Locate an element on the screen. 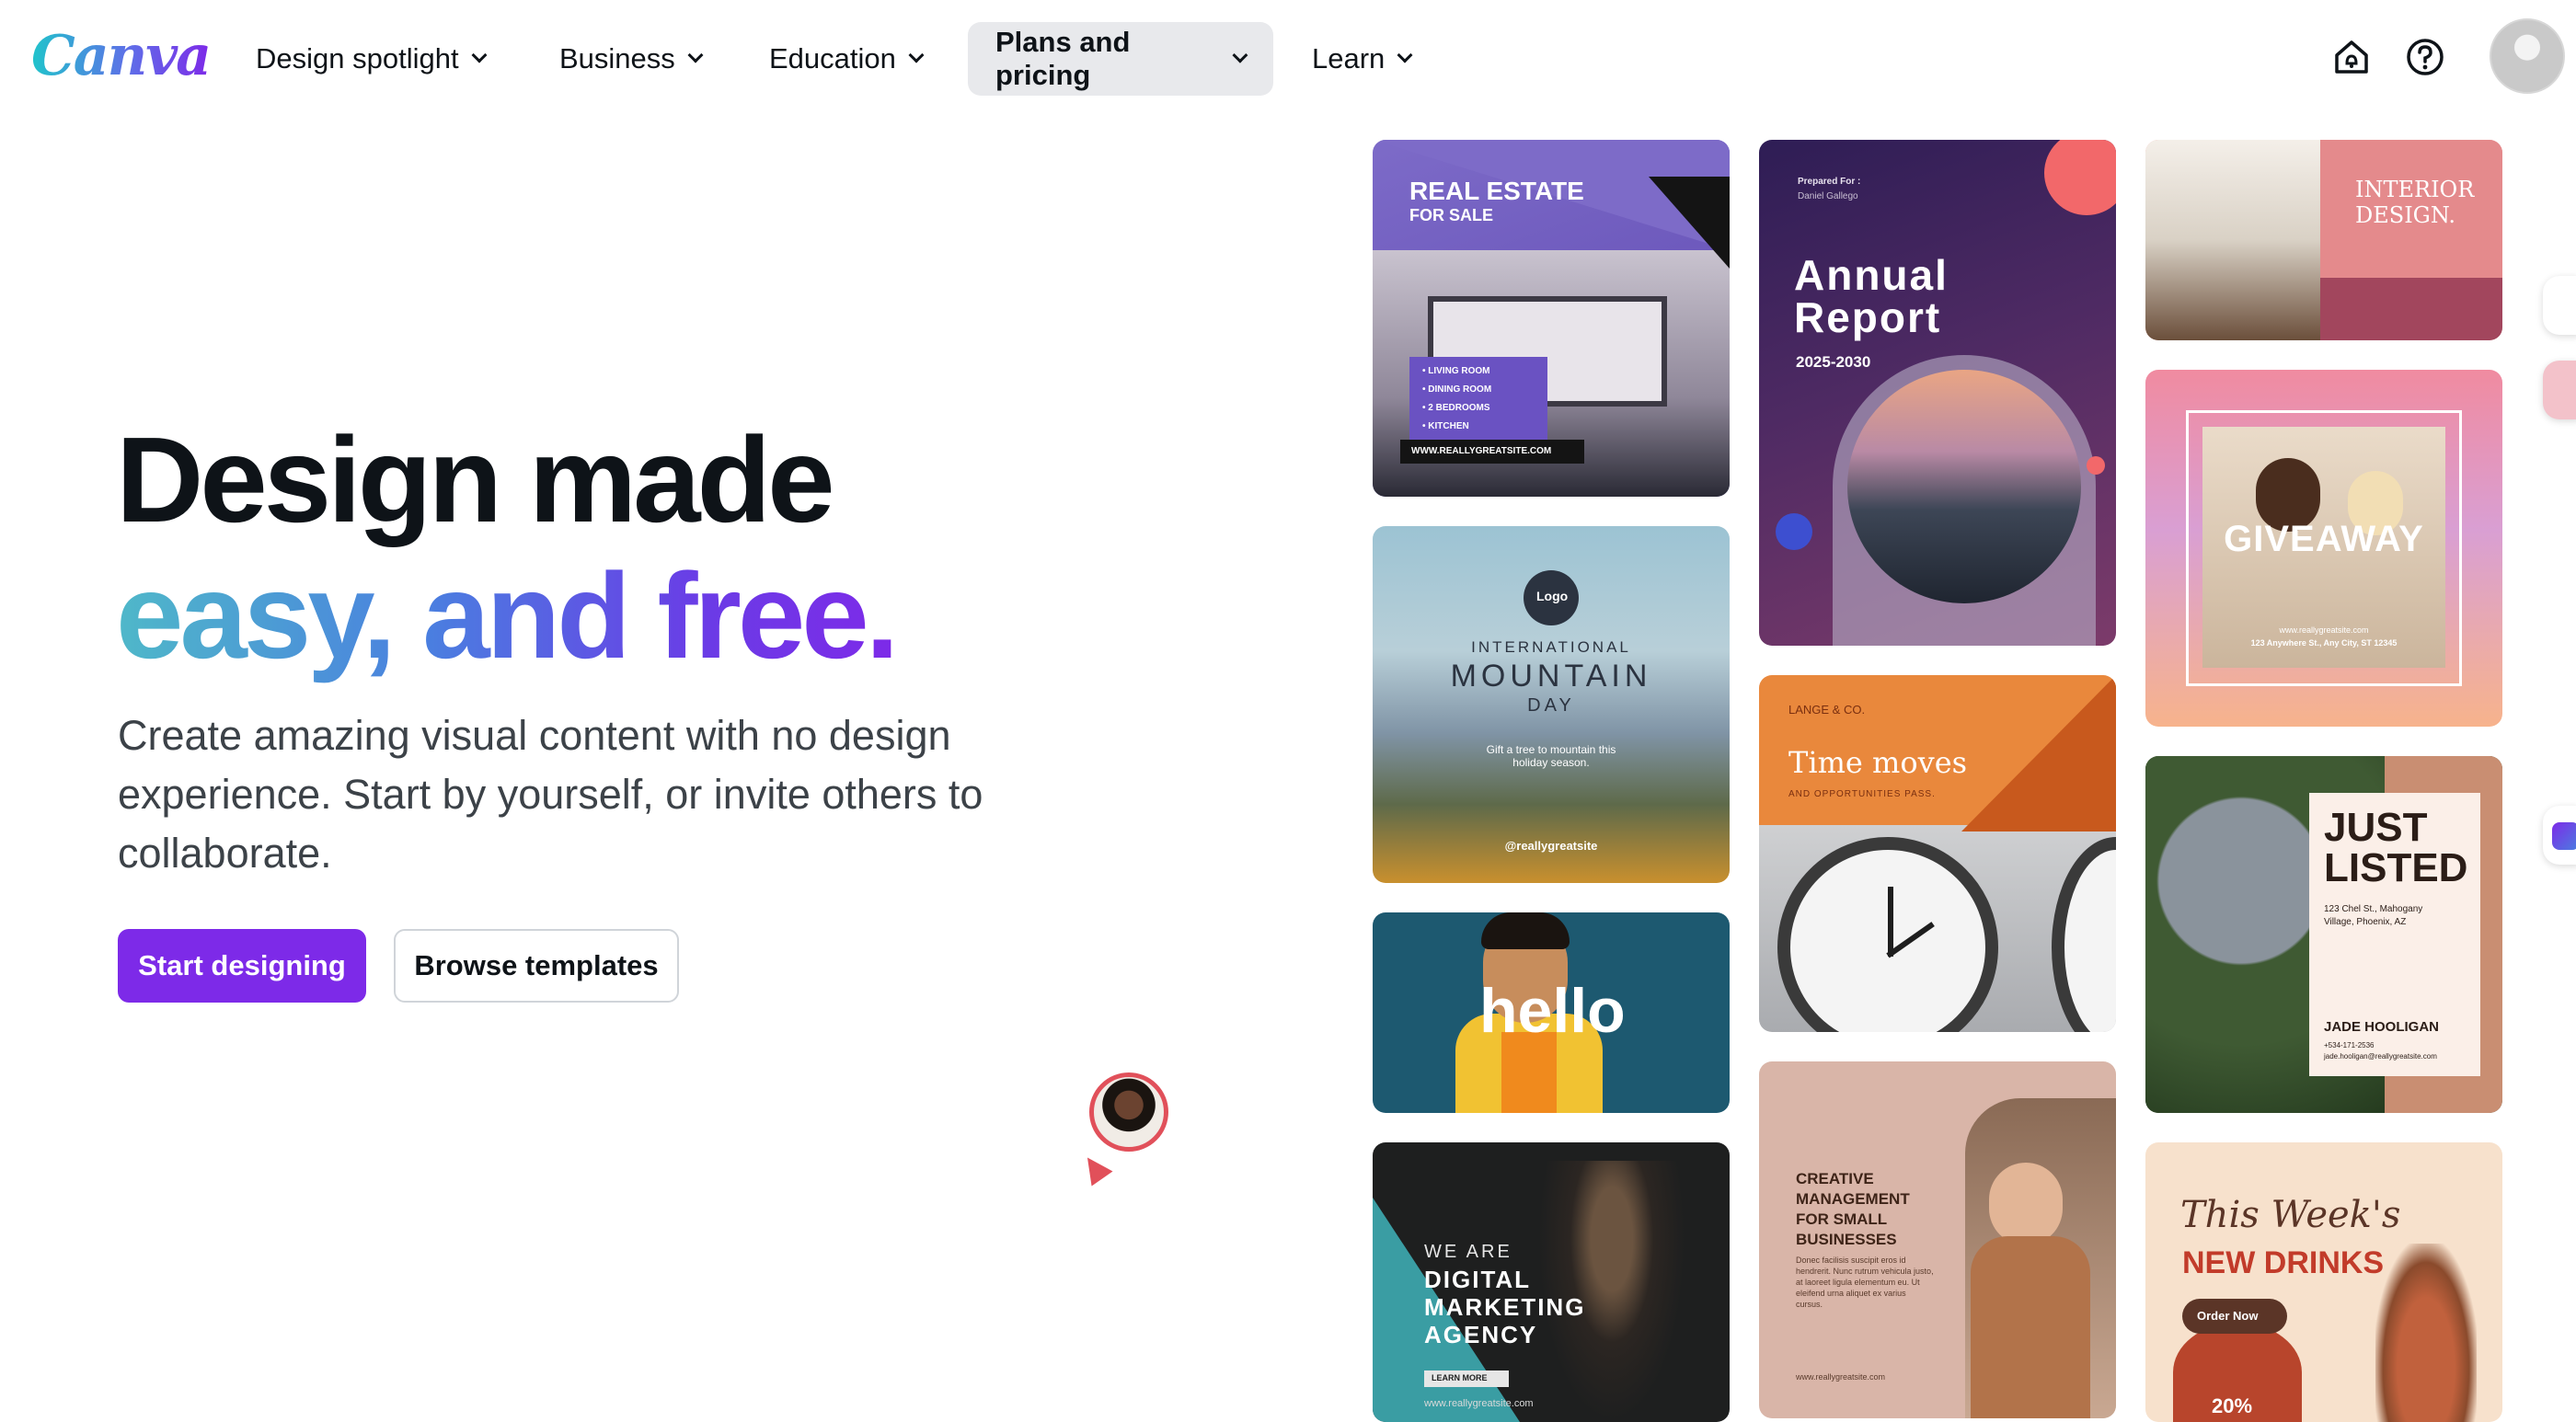 Image resolution: width=2576 pixels, height=1422 pixels. giveaway-url: www.reallygreatsite.com is located at coordinates (2324, 630).